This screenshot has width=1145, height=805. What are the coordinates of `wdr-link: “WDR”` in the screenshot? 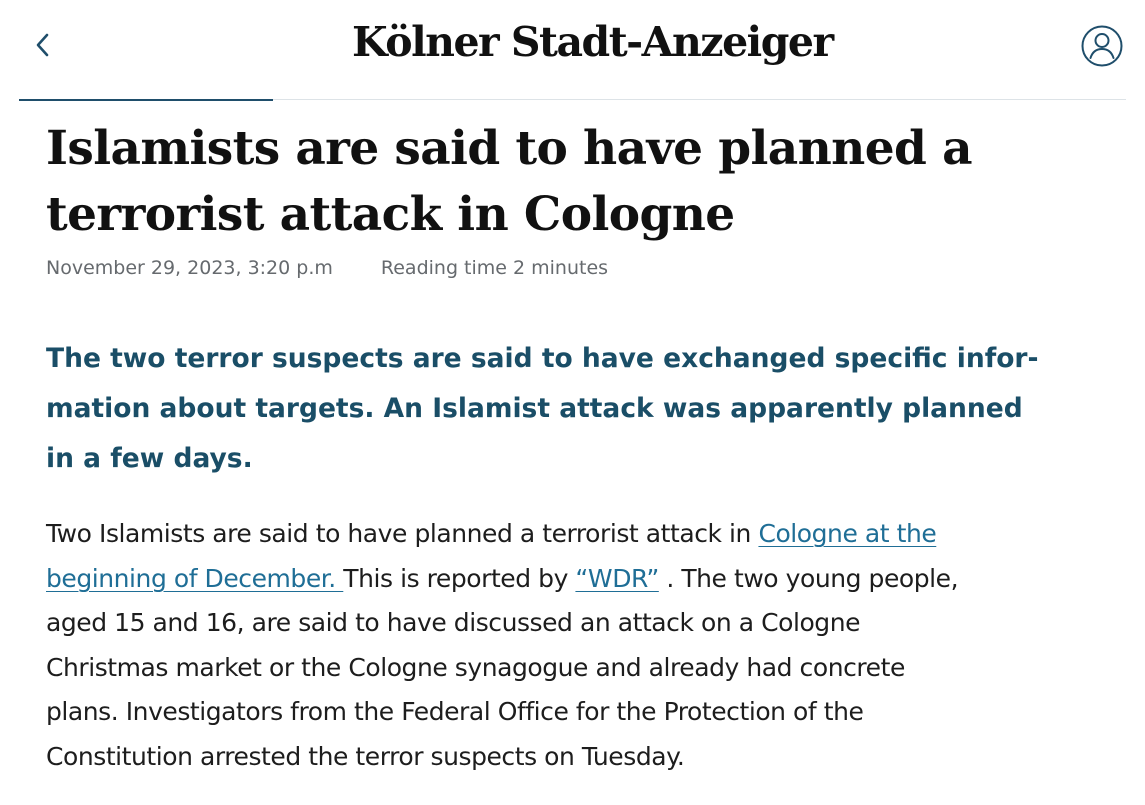 It's located at (617, 578).